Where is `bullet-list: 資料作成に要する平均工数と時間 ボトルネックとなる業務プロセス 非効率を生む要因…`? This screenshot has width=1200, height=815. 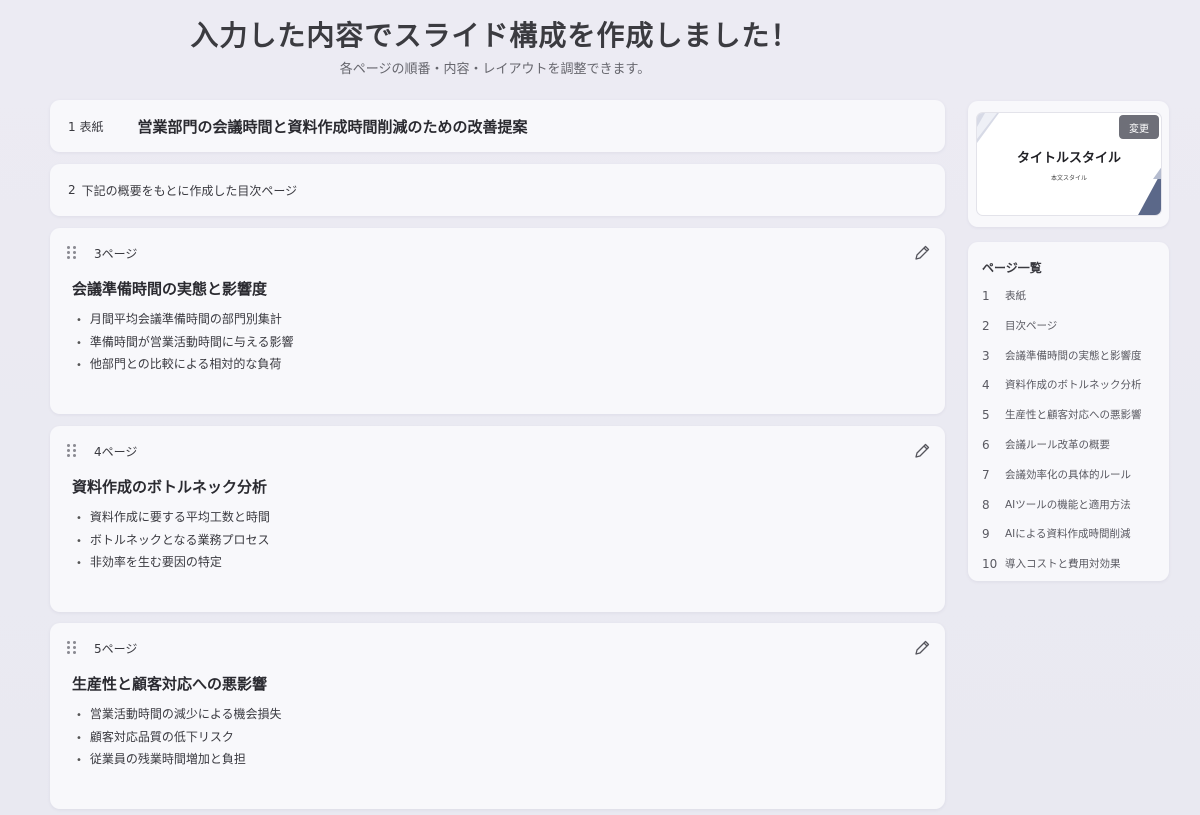
bullet-list: 資料作成に要する平均工数と時間 ボトルネックとなる業務プロセス 非効率を生む要因… is located at coordinates (173, 540).